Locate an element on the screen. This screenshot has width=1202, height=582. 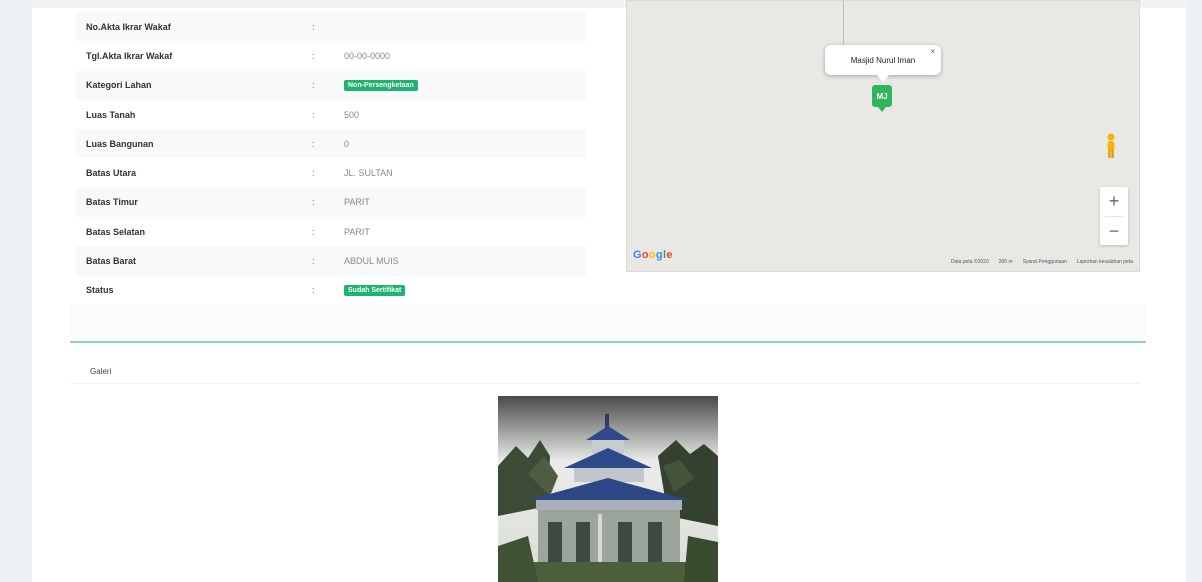
detail-row: Tgl.Akta Ikrar Wakaf: 00-00-0000 is located at coordinates (331, 55).